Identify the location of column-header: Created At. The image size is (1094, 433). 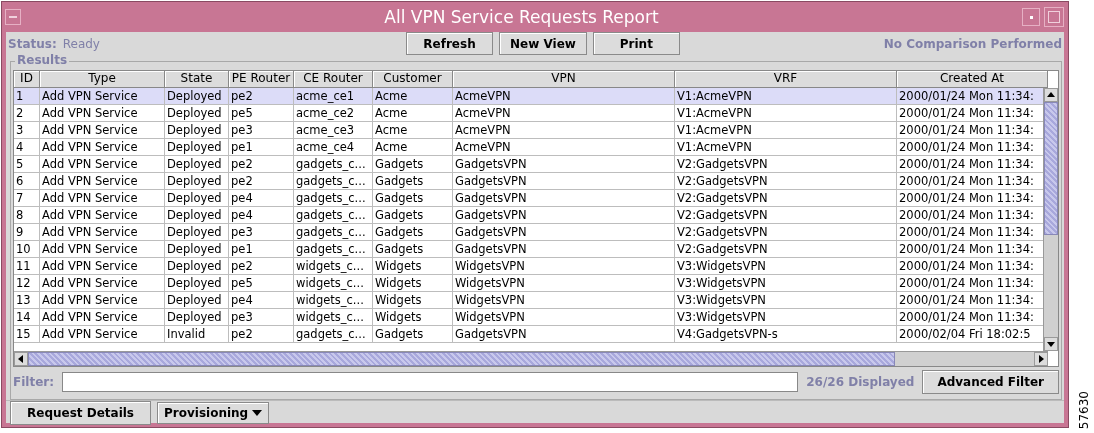
(972, 79).